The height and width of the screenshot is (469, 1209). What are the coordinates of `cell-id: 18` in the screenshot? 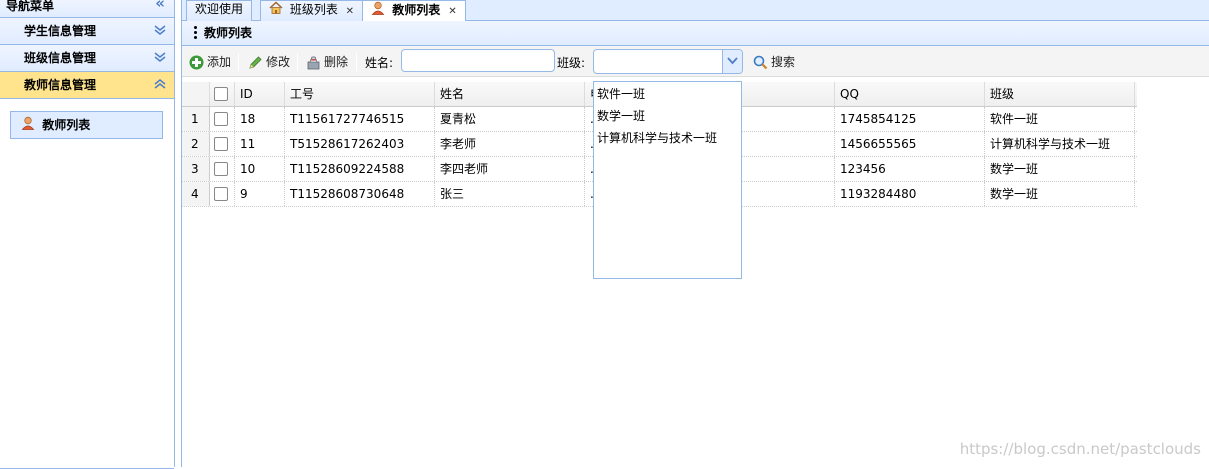 It's located at (260, 119).